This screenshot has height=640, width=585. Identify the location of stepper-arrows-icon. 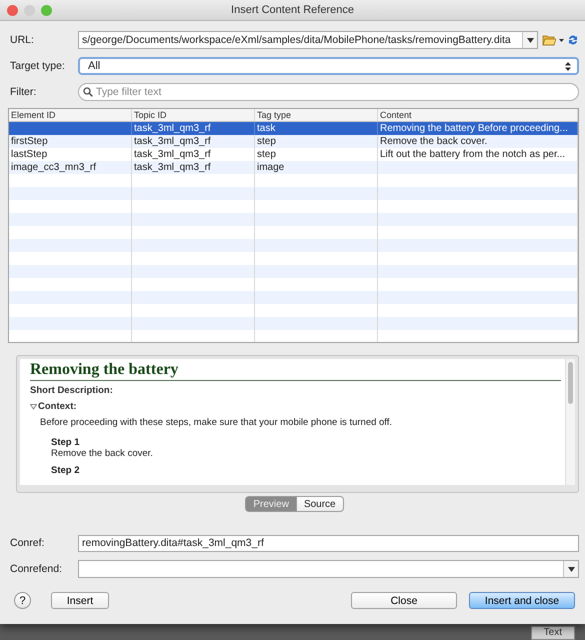
(568, 66).